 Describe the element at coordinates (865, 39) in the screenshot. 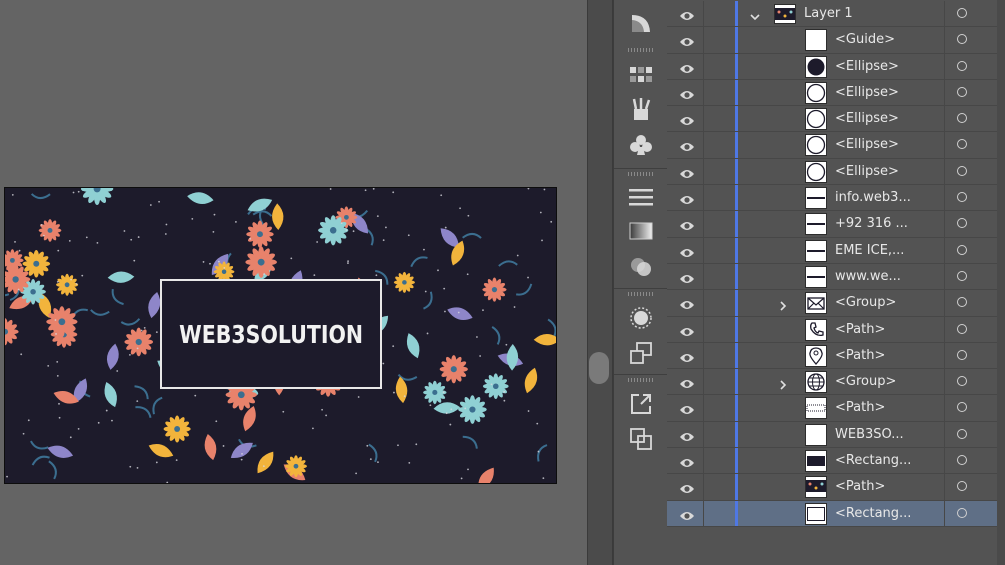

I see `layer-name: <Guide>` at that location.